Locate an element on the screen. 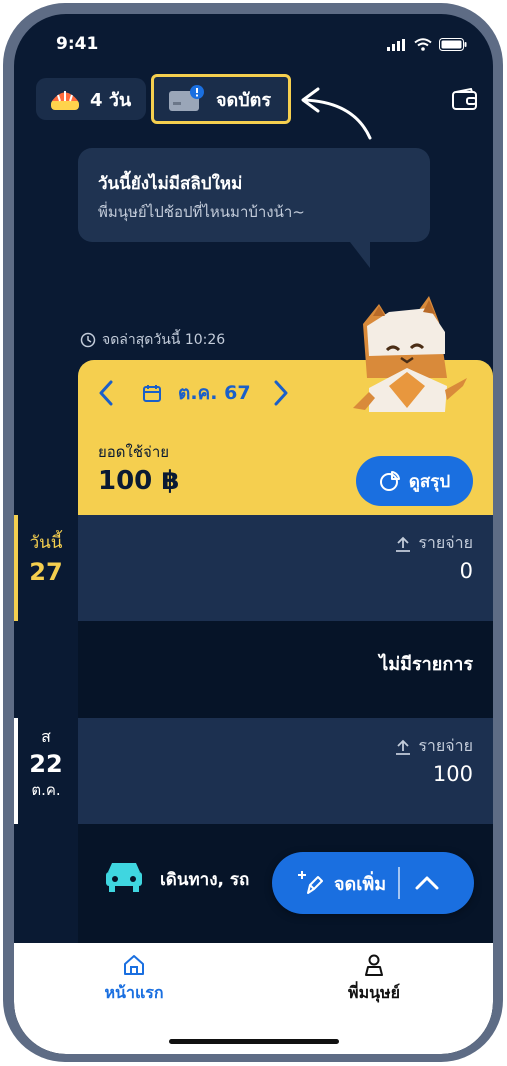 Image resolution: width=507 pixels, height=1066 pixels. spend-value: 100 ฿ is located at coordinates (139, 481).